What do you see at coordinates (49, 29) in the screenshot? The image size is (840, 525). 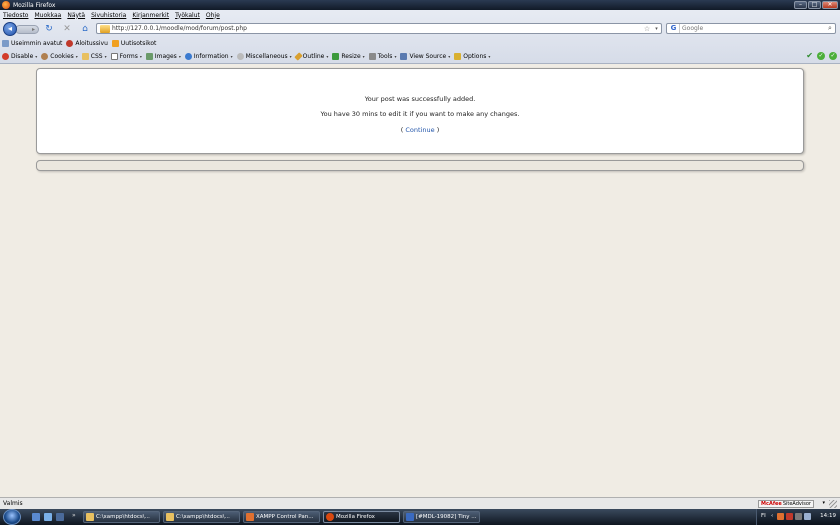 I see `reload-icon: ↻` at bounding box center [49, 29].